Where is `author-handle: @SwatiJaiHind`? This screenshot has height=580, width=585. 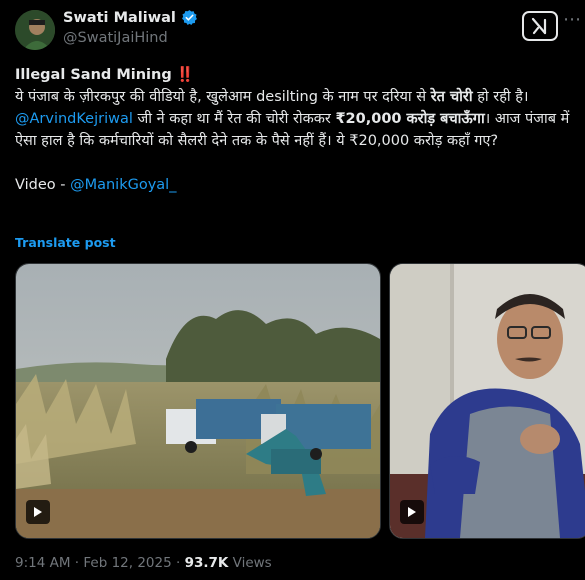 author-handle: @SwatiJaiHind is located at coordinates (115, 38).